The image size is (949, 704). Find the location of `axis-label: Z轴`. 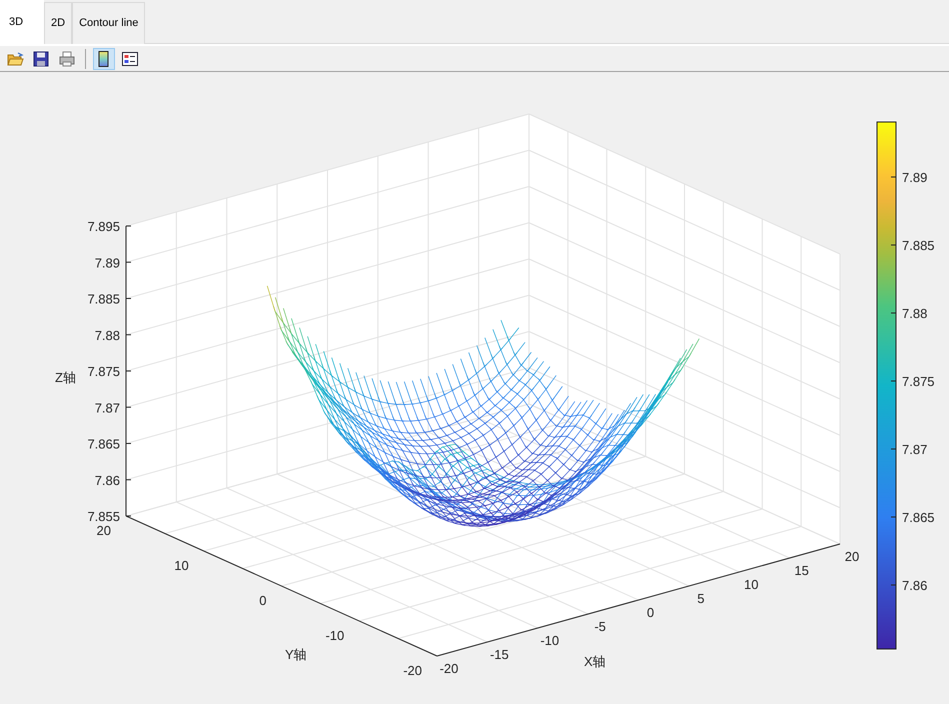

axis-label: Z轴 is located at coordinates (65, 377).